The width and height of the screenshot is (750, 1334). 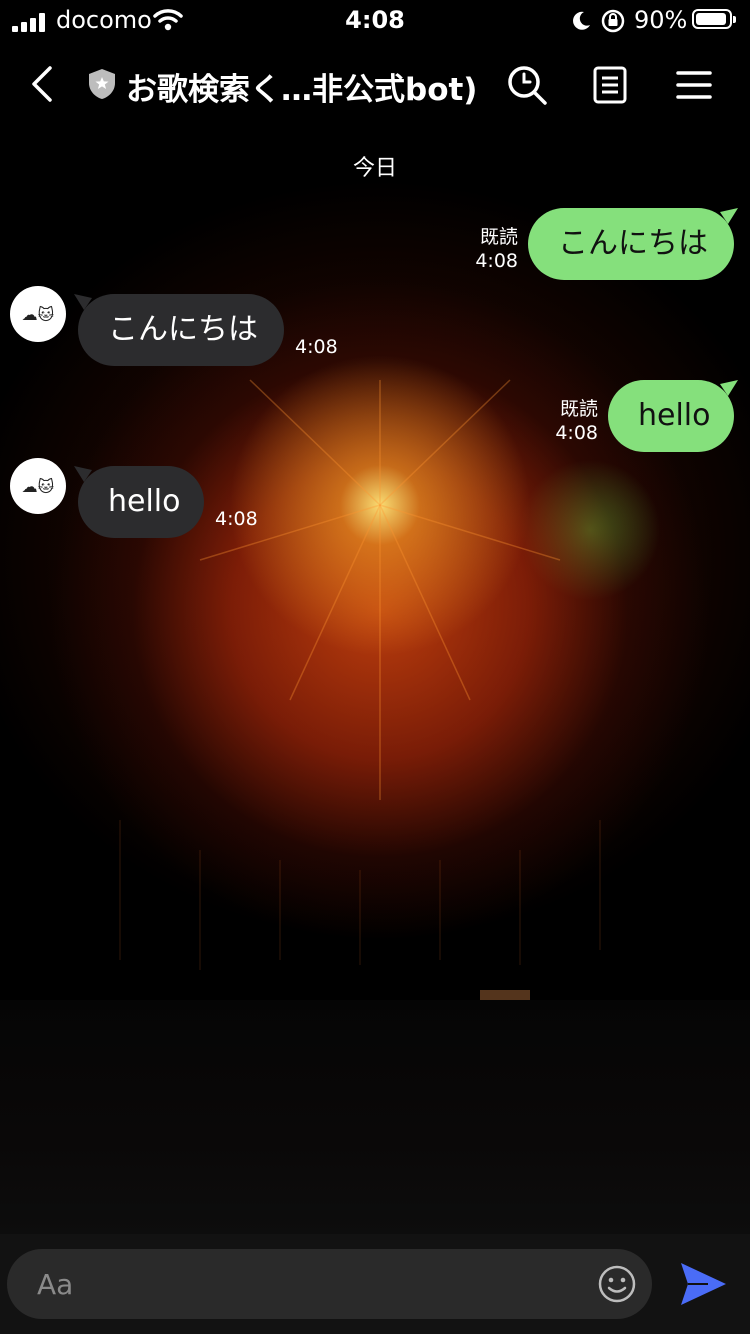 What do you see at coordinates (610, 85) in the screenshot?
I see `notes-icon` at bounding box center [610, 85].